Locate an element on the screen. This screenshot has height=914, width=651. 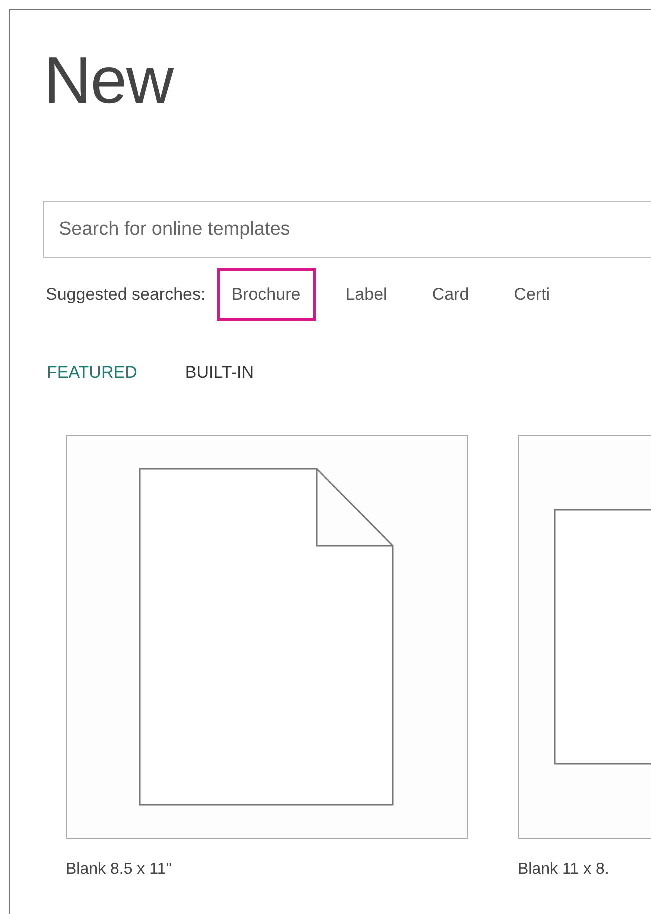
suggested-searches-label: Suggested searches: is located at coordinates (126, 294).